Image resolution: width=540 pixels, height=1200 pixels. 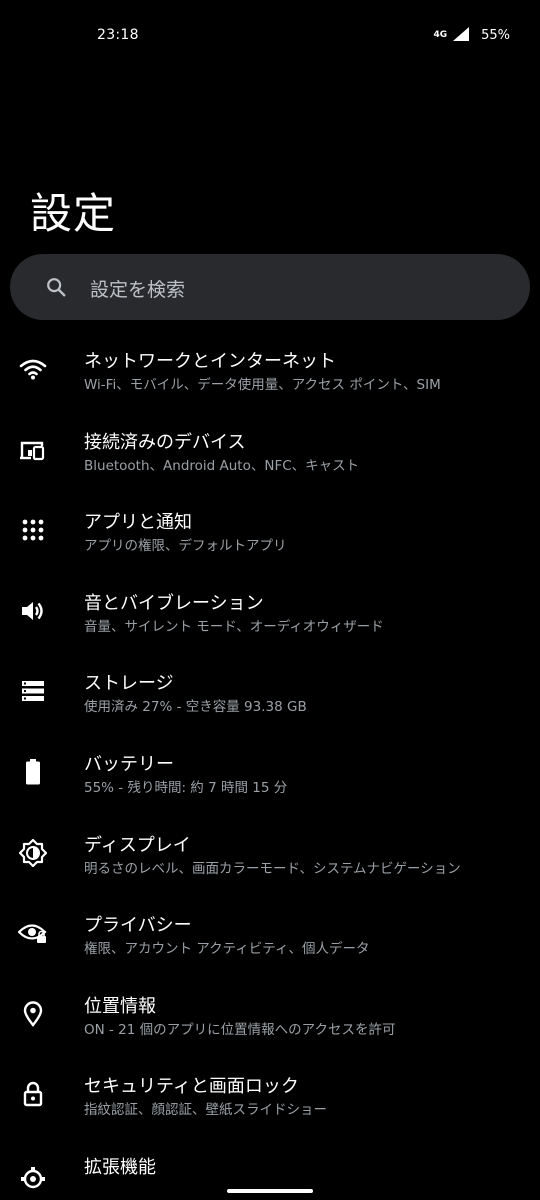 I want to click on item-title: 音とバイブレーション, so click(x=174, y=603).